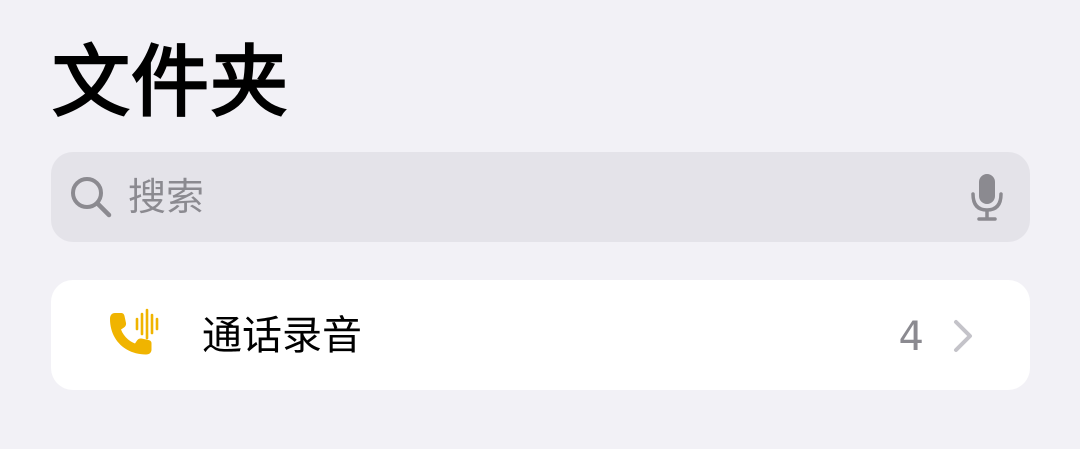 This screenshot has width=1080, height=449. Describe the element at coordinates (538, 197) in the screenshot. I see `search-input` at that location.